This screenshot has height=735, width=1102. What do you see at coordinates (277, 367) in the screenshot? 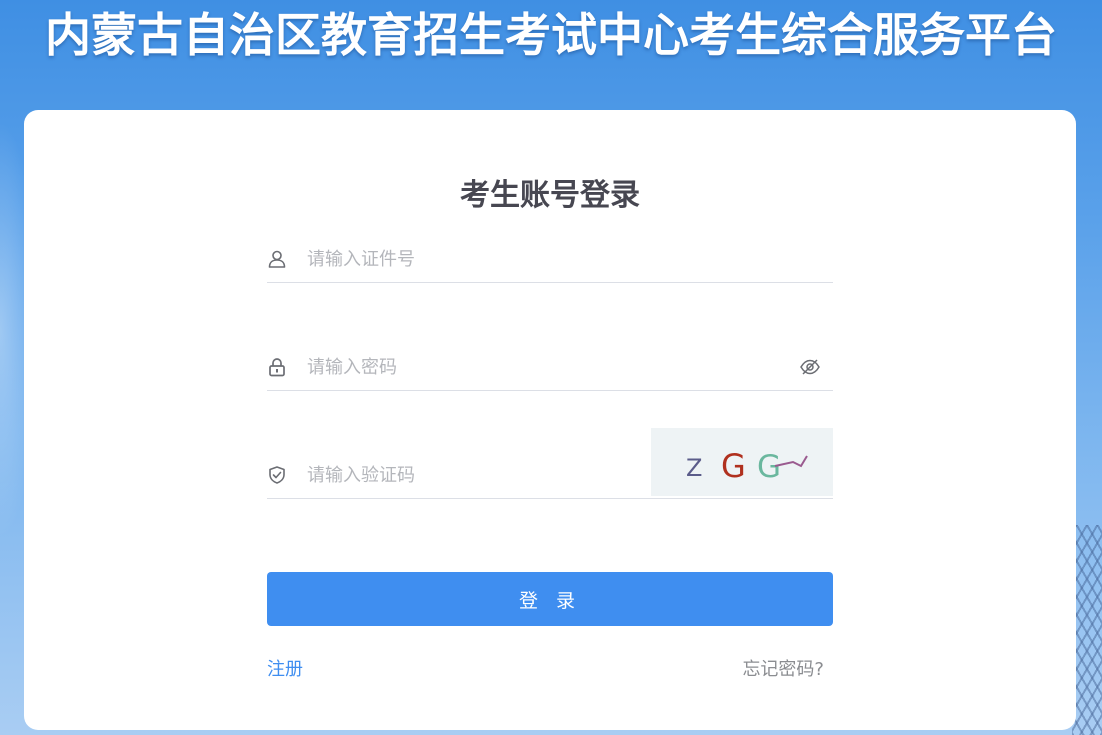
I see `lock-icon` at bounding box center [277, 367].